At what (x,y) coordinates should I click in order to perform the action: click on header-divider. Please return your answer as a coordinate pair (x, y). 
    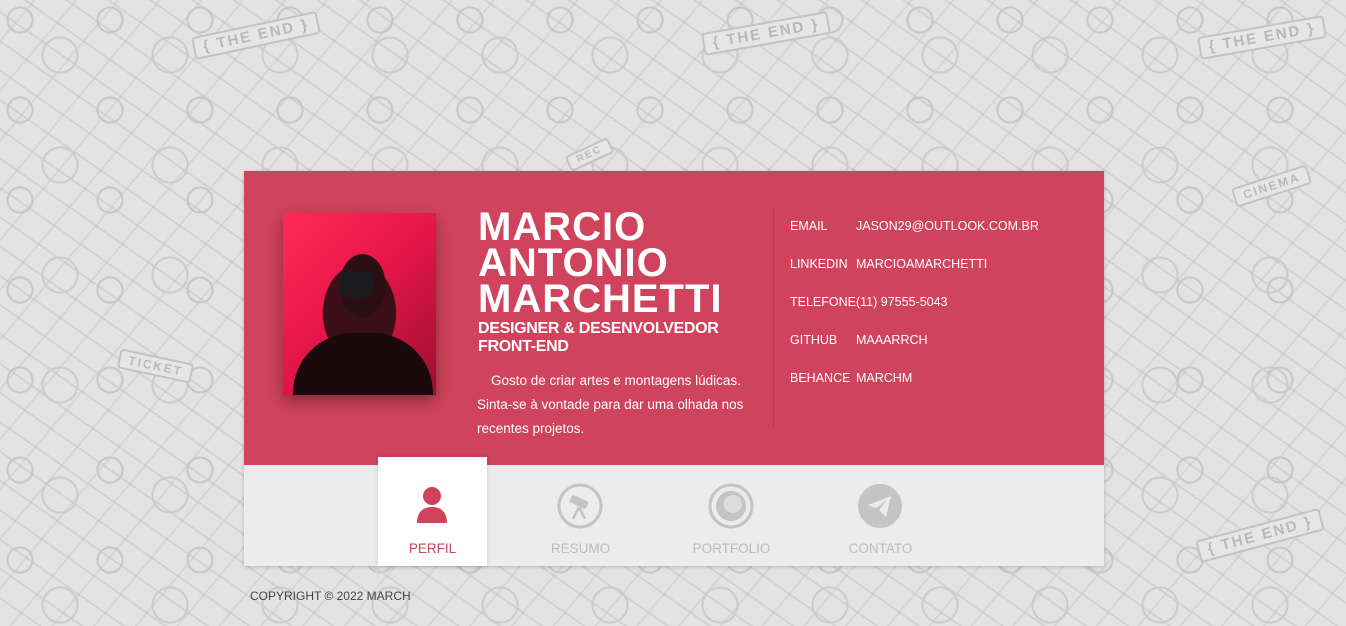
    Looking at the image, I should click on (773, 317).